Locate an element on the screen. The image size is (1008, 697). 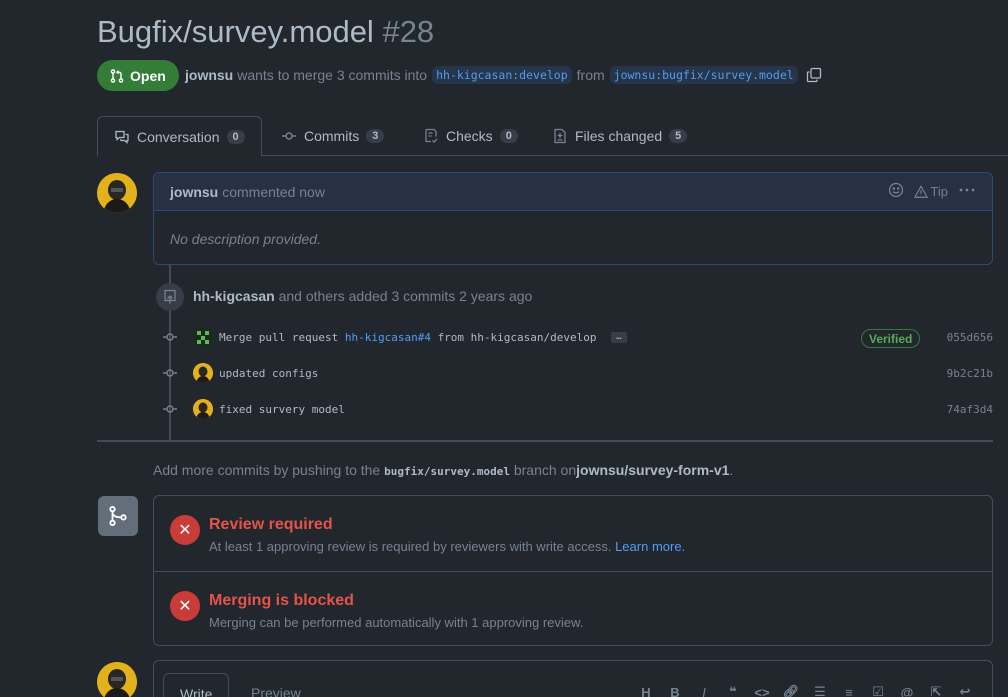
timeline-divider is located at coordinates (545, 441).